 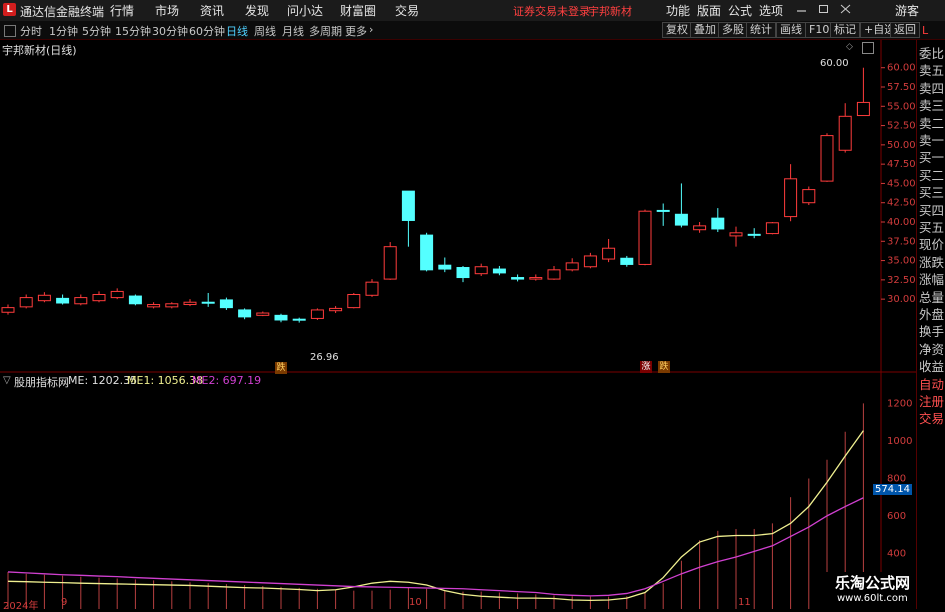 What do you see at coordinates (791, 30) in the screenshot?
I see `tool-draw: 画线` at bounding box center [791, 30].